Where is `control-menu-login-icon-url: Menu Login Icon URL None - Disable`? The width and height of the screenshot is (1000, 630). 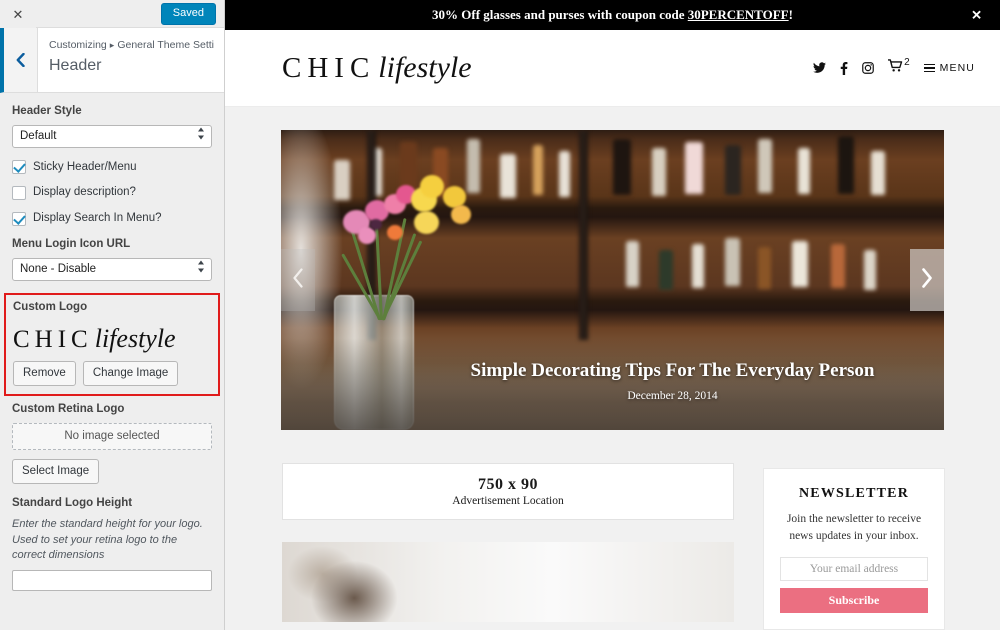 control-menu-login-icon-url: Menu Login Icon URL None - Disable is located at coordinates (112, 259).